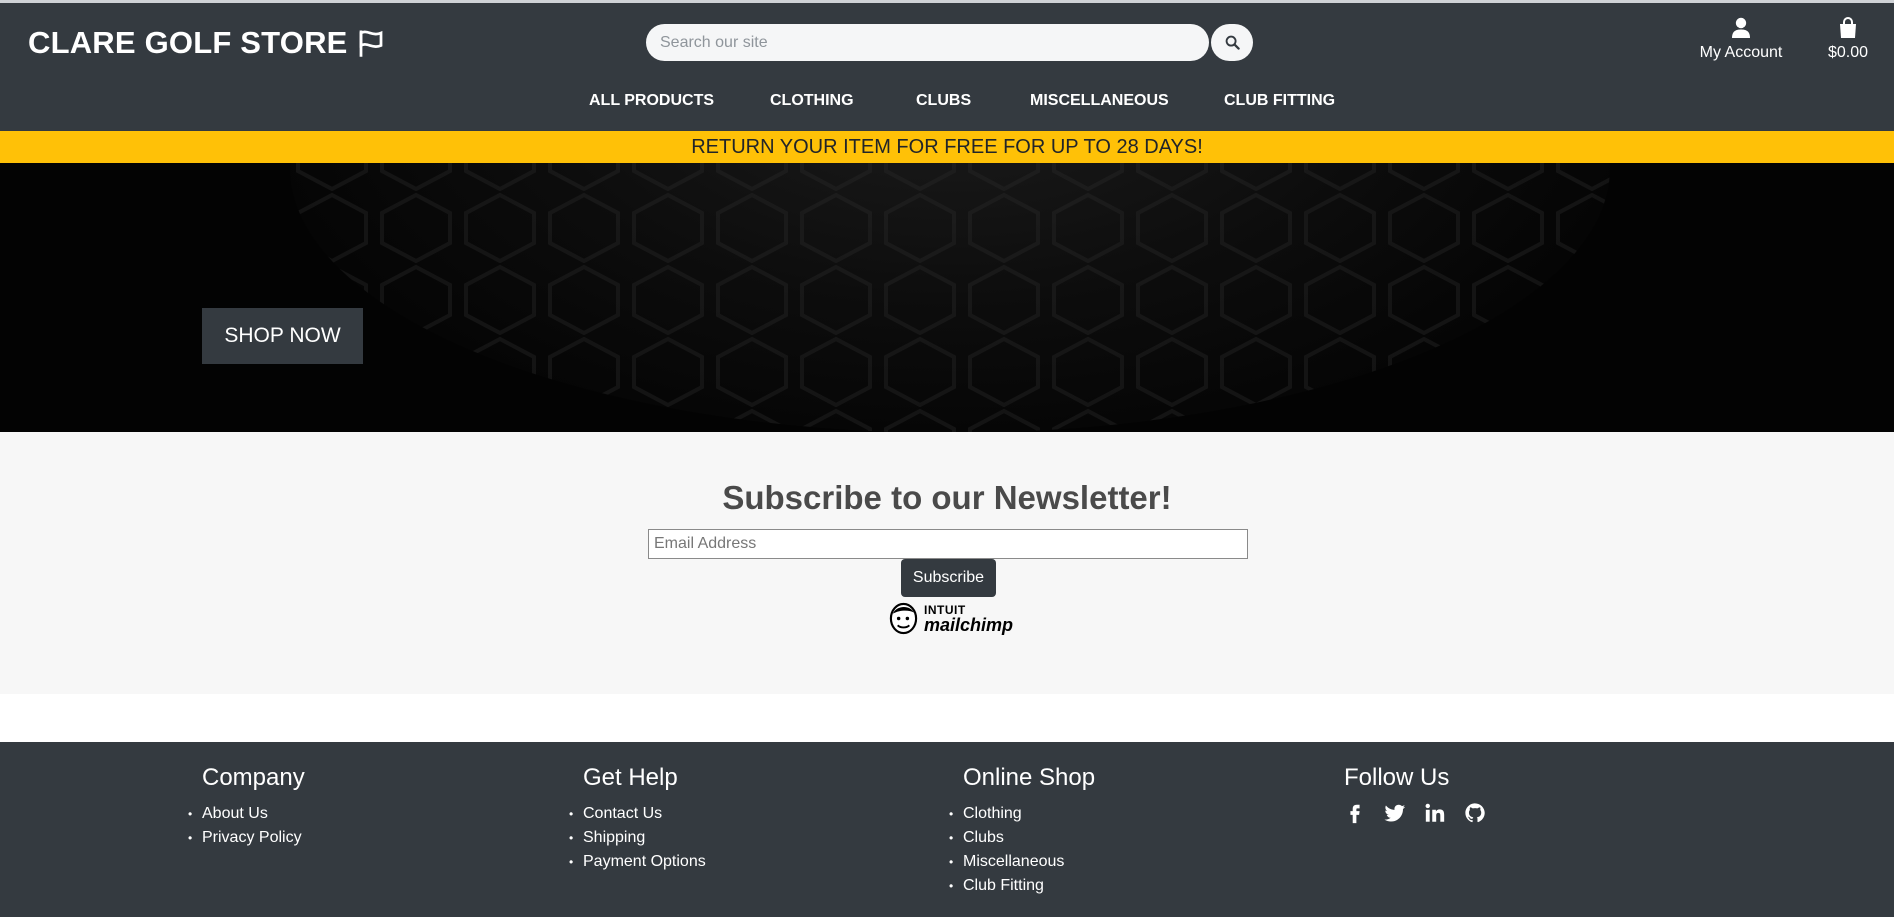 Image resolution: width=1894 pixels, height=917 pixels. I want to click on linkedin-icon, so click(1435, 812).